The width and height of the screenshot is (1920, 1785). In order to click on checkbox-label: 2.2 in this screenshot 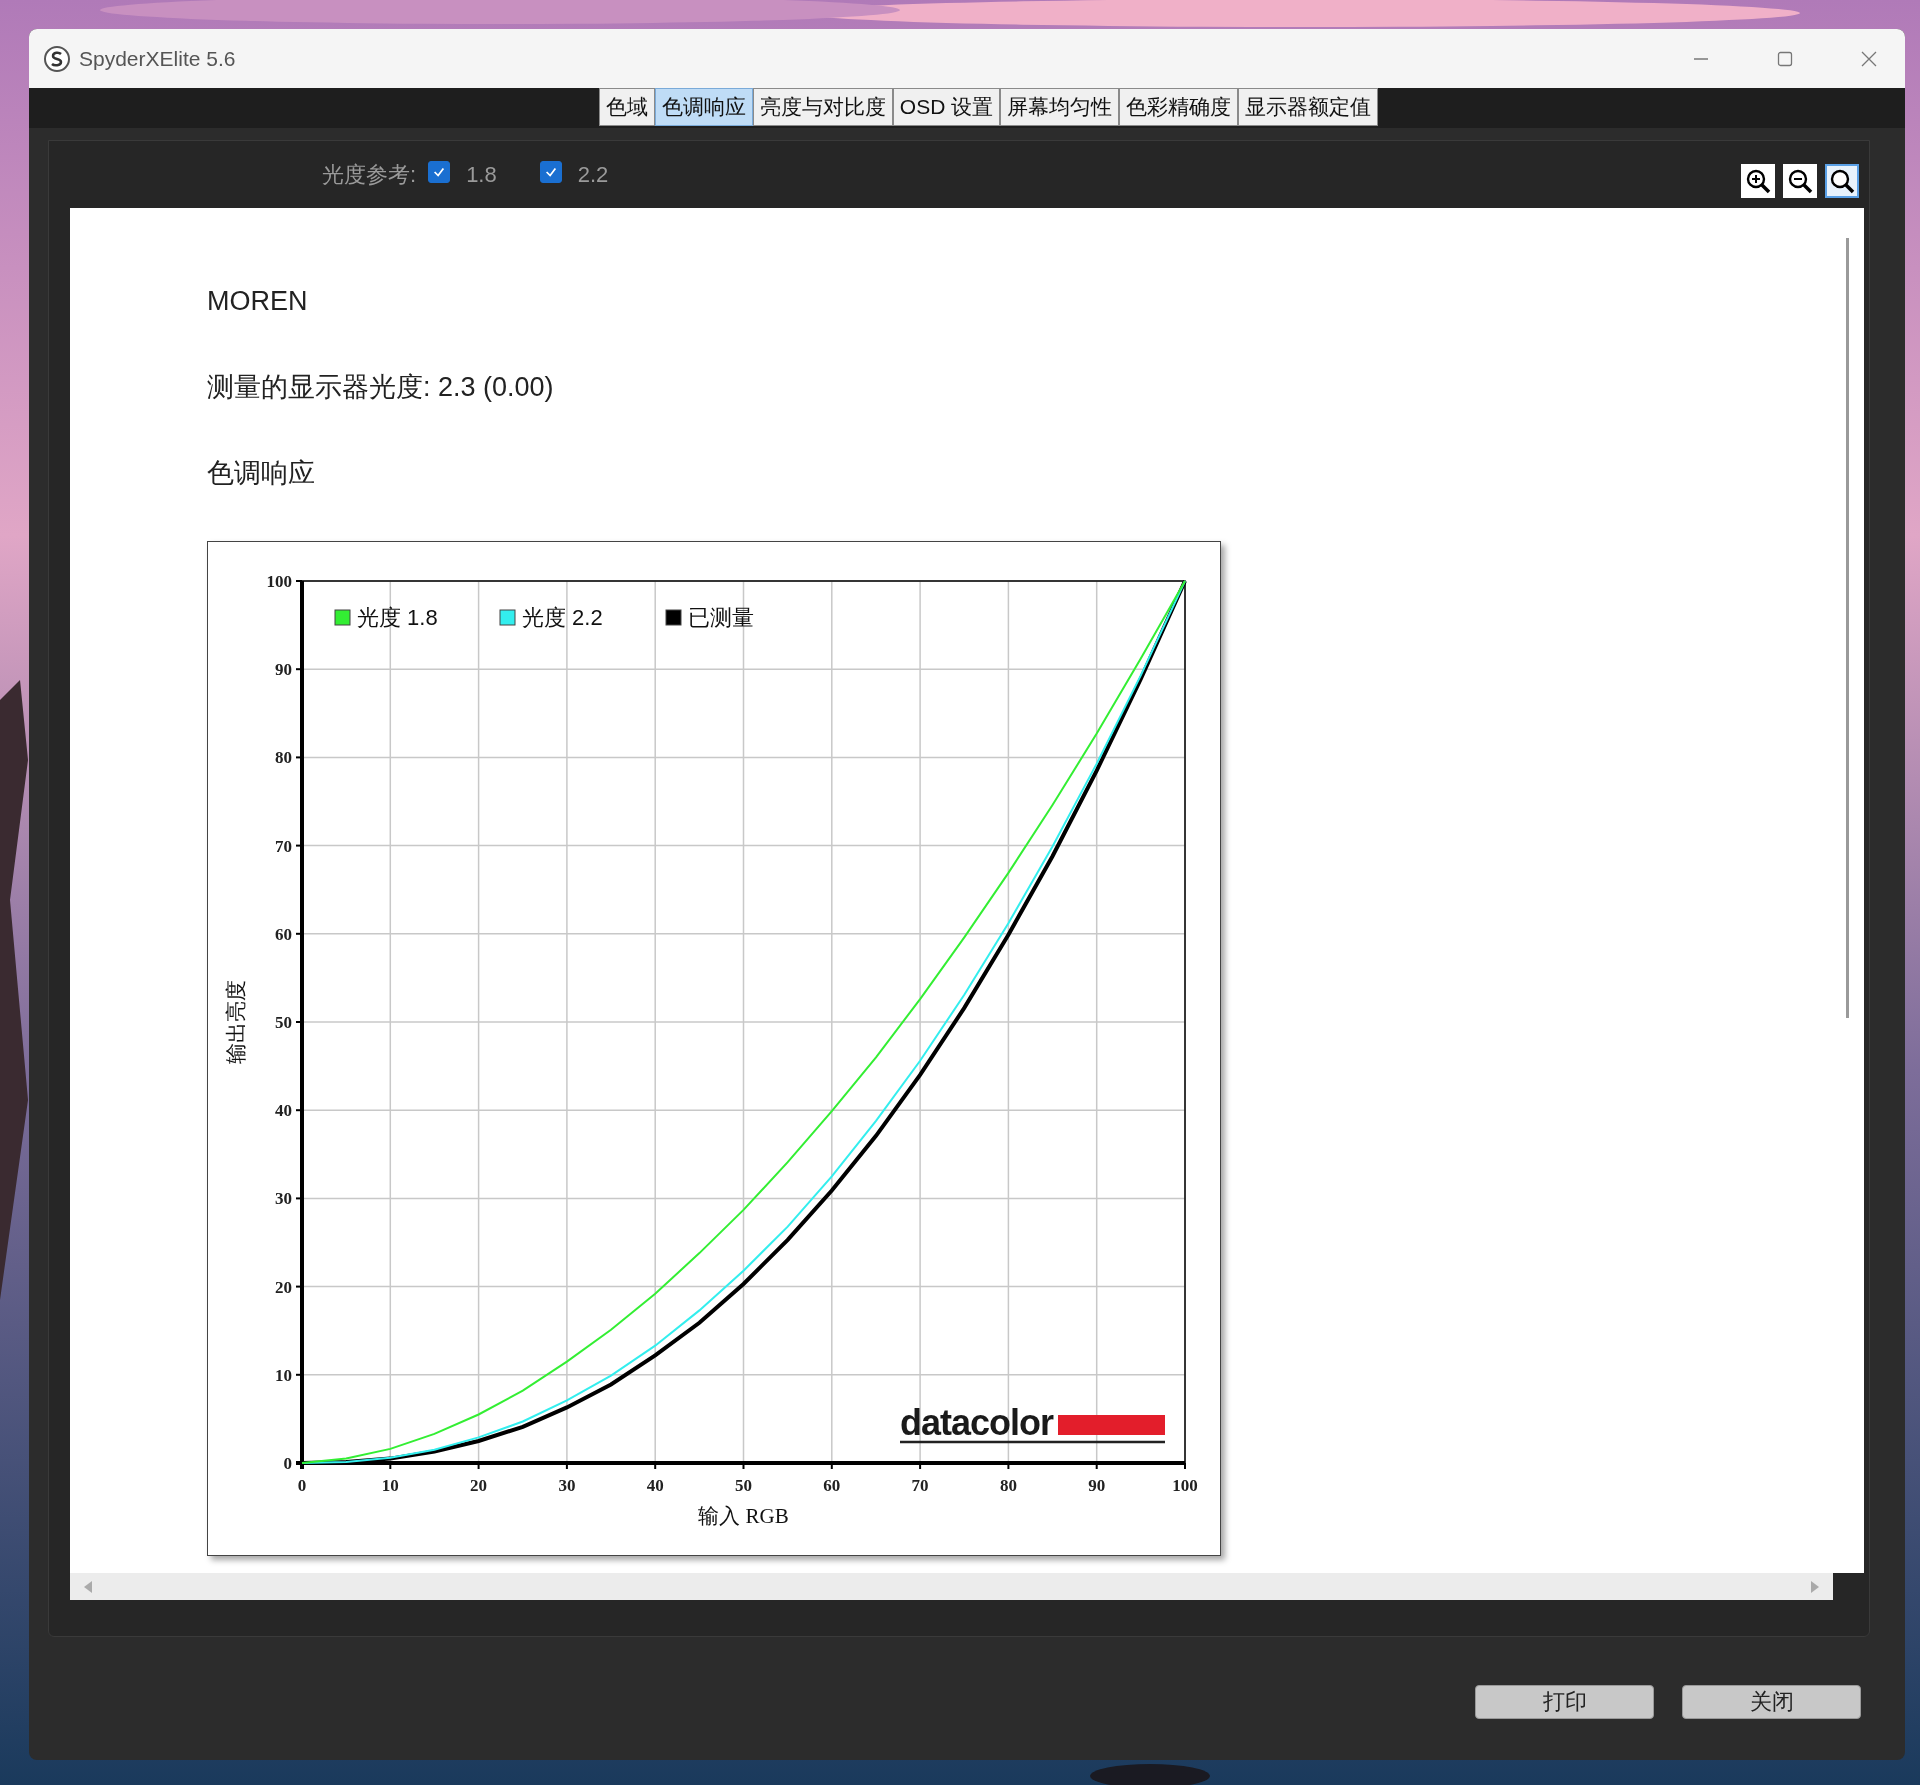, I will do `click(593, 174)`.